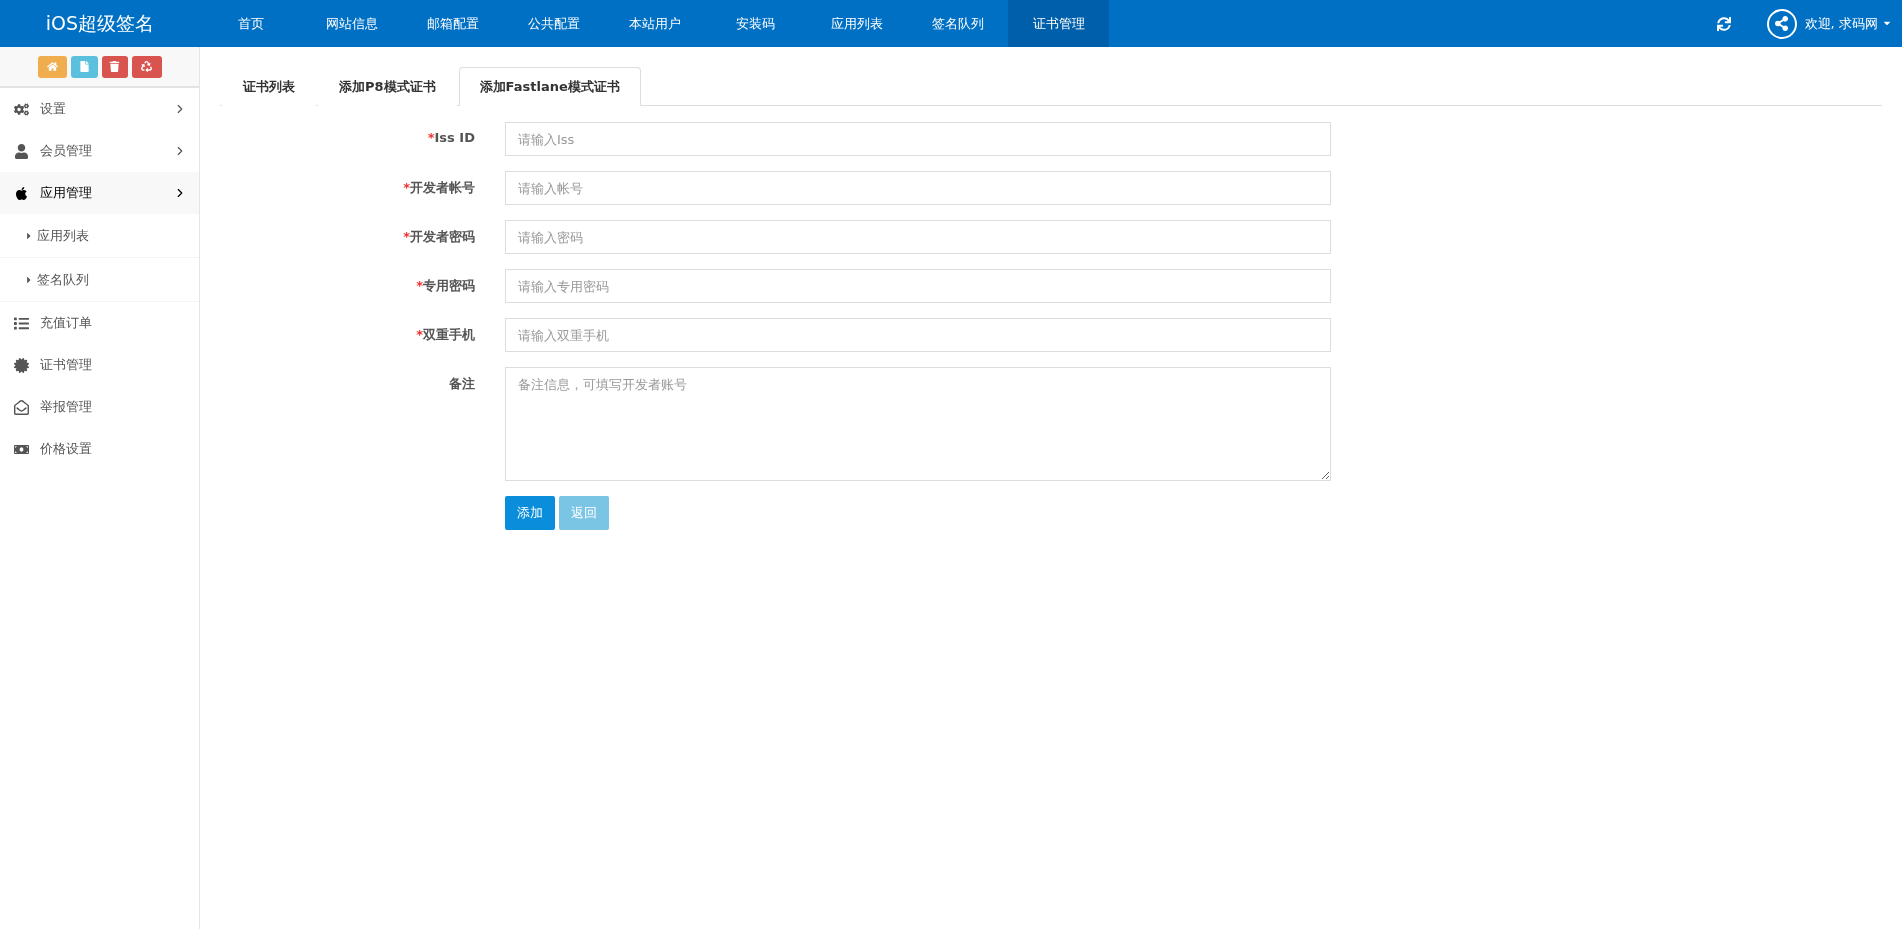 The height and width of the screenshot is (929, 1902). I want to click on field-label: 备注, so click(462, 384).